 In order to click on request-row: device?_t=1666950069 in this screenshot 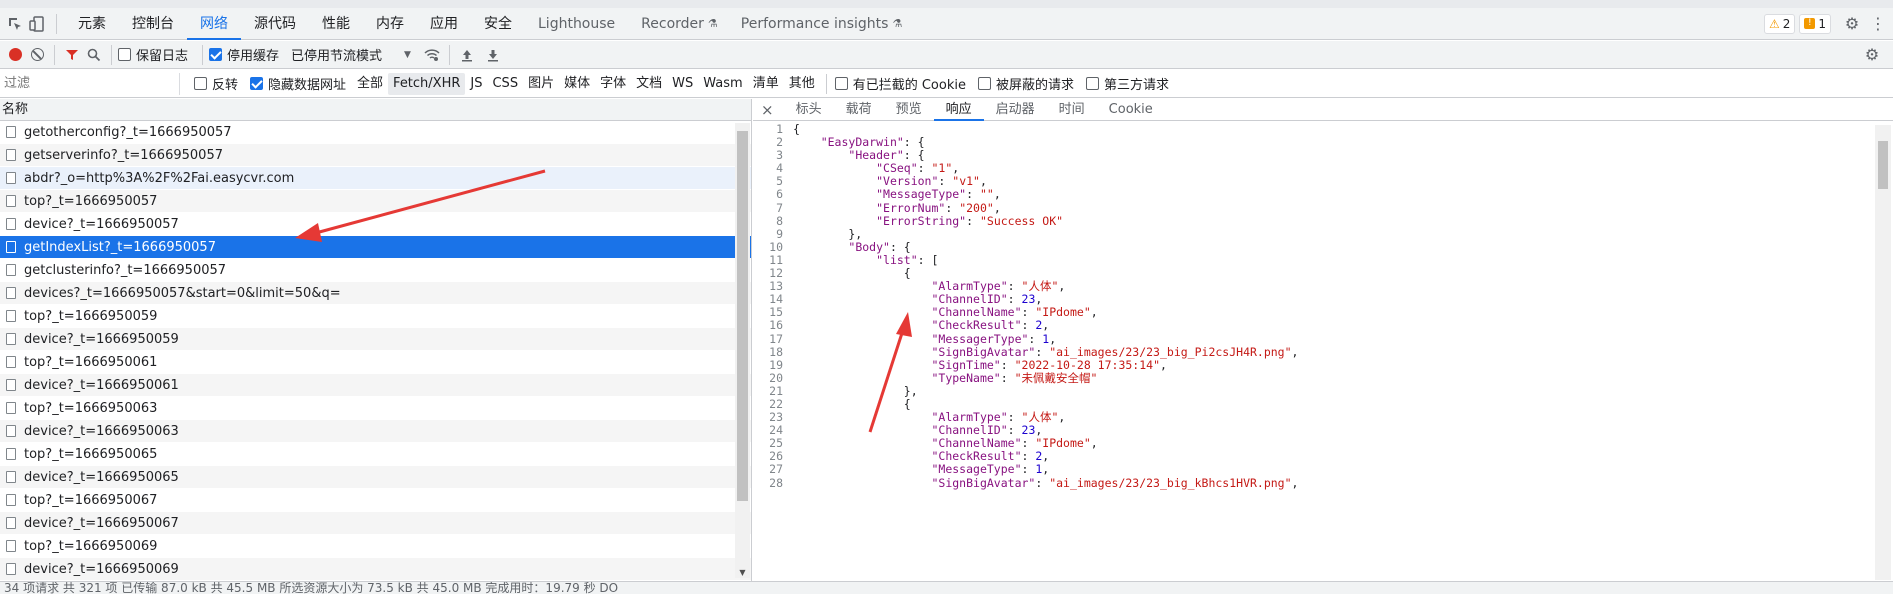, I will do `click(375, 569)`.